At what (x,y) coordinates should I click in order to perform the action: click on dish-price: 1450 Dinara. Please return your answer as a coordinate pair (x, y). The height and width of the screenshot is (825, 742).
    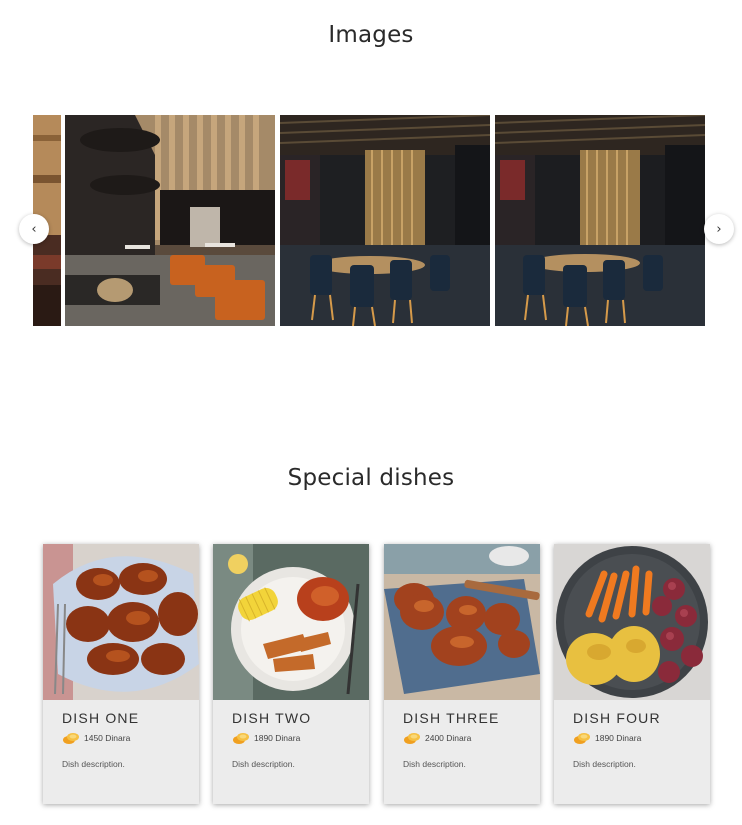
    Looking at the image, I should click on (107, 738).